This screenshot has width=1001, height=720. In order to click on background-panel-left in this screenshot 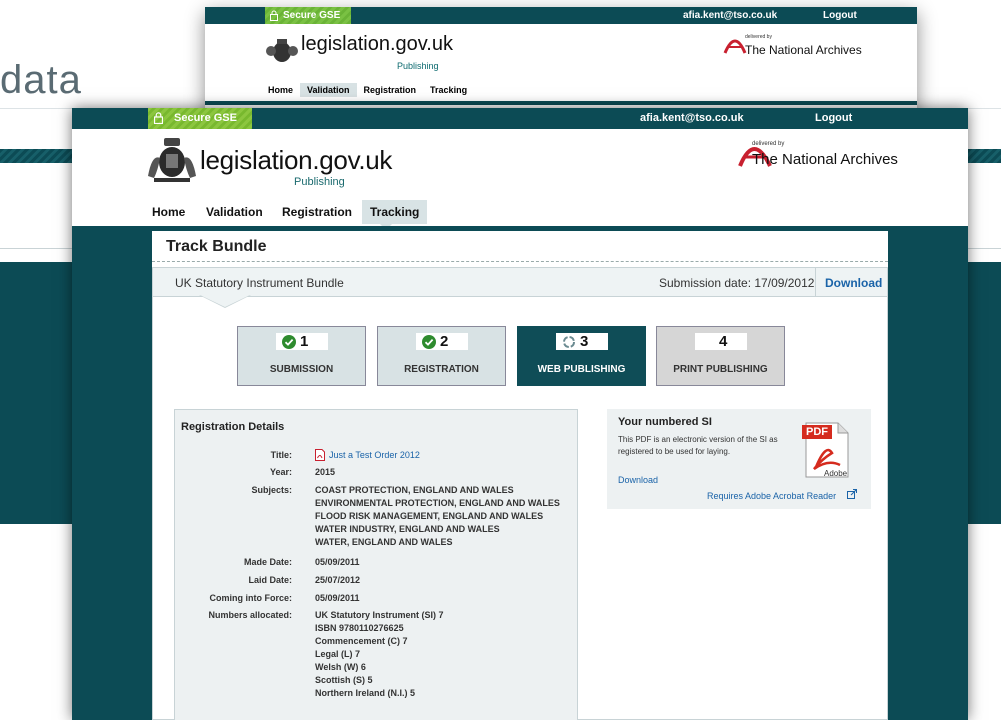, I will do `click(36, 393)`.